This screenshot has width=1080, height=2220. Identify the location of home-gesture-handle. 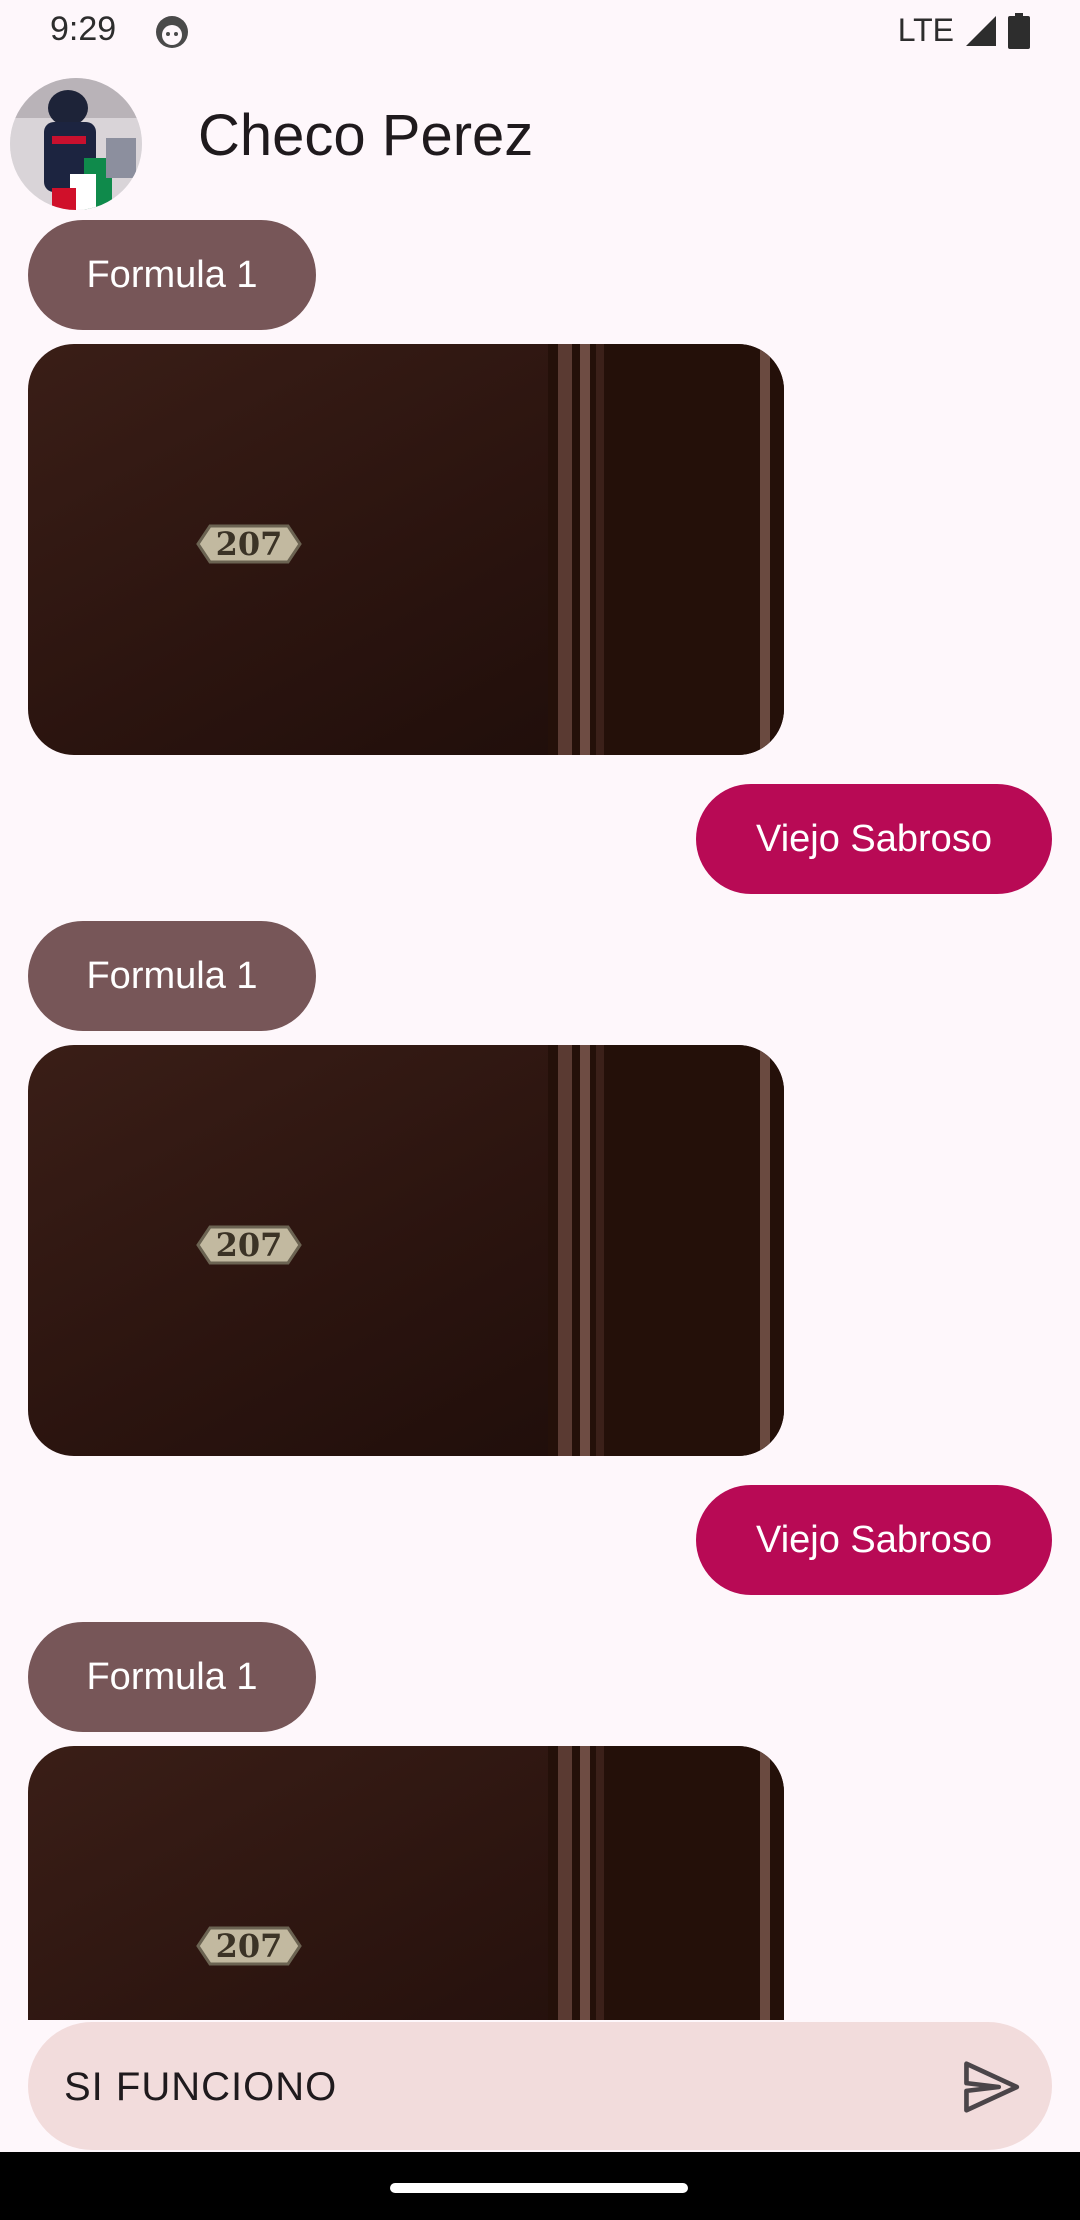
(539, 2188).